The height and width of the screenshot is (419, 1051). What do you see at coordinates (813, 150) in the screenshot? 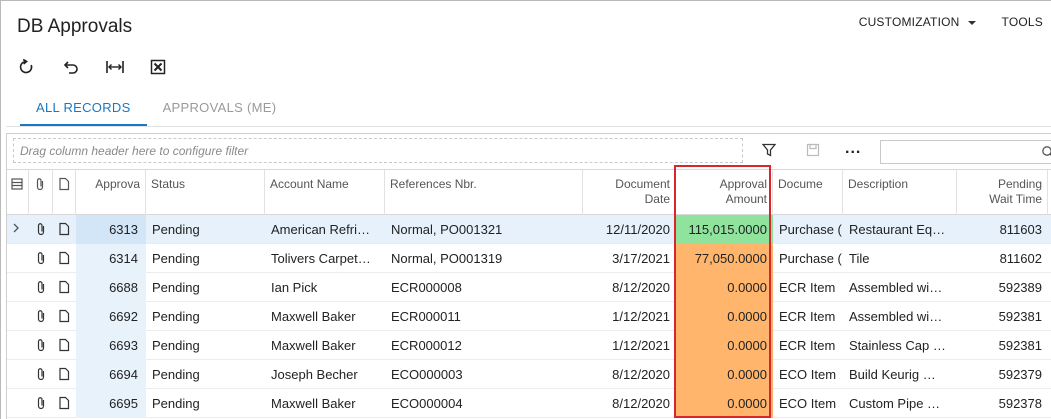
I see `save-icon` at bounding box center [813, 150].